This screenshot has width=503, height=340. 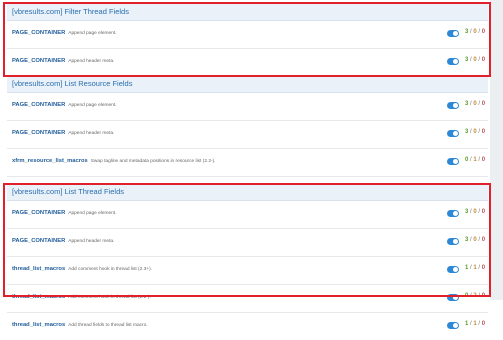 I want to click on modification-title: xfrm_resource_list_macros, so click(x=50, y=161).